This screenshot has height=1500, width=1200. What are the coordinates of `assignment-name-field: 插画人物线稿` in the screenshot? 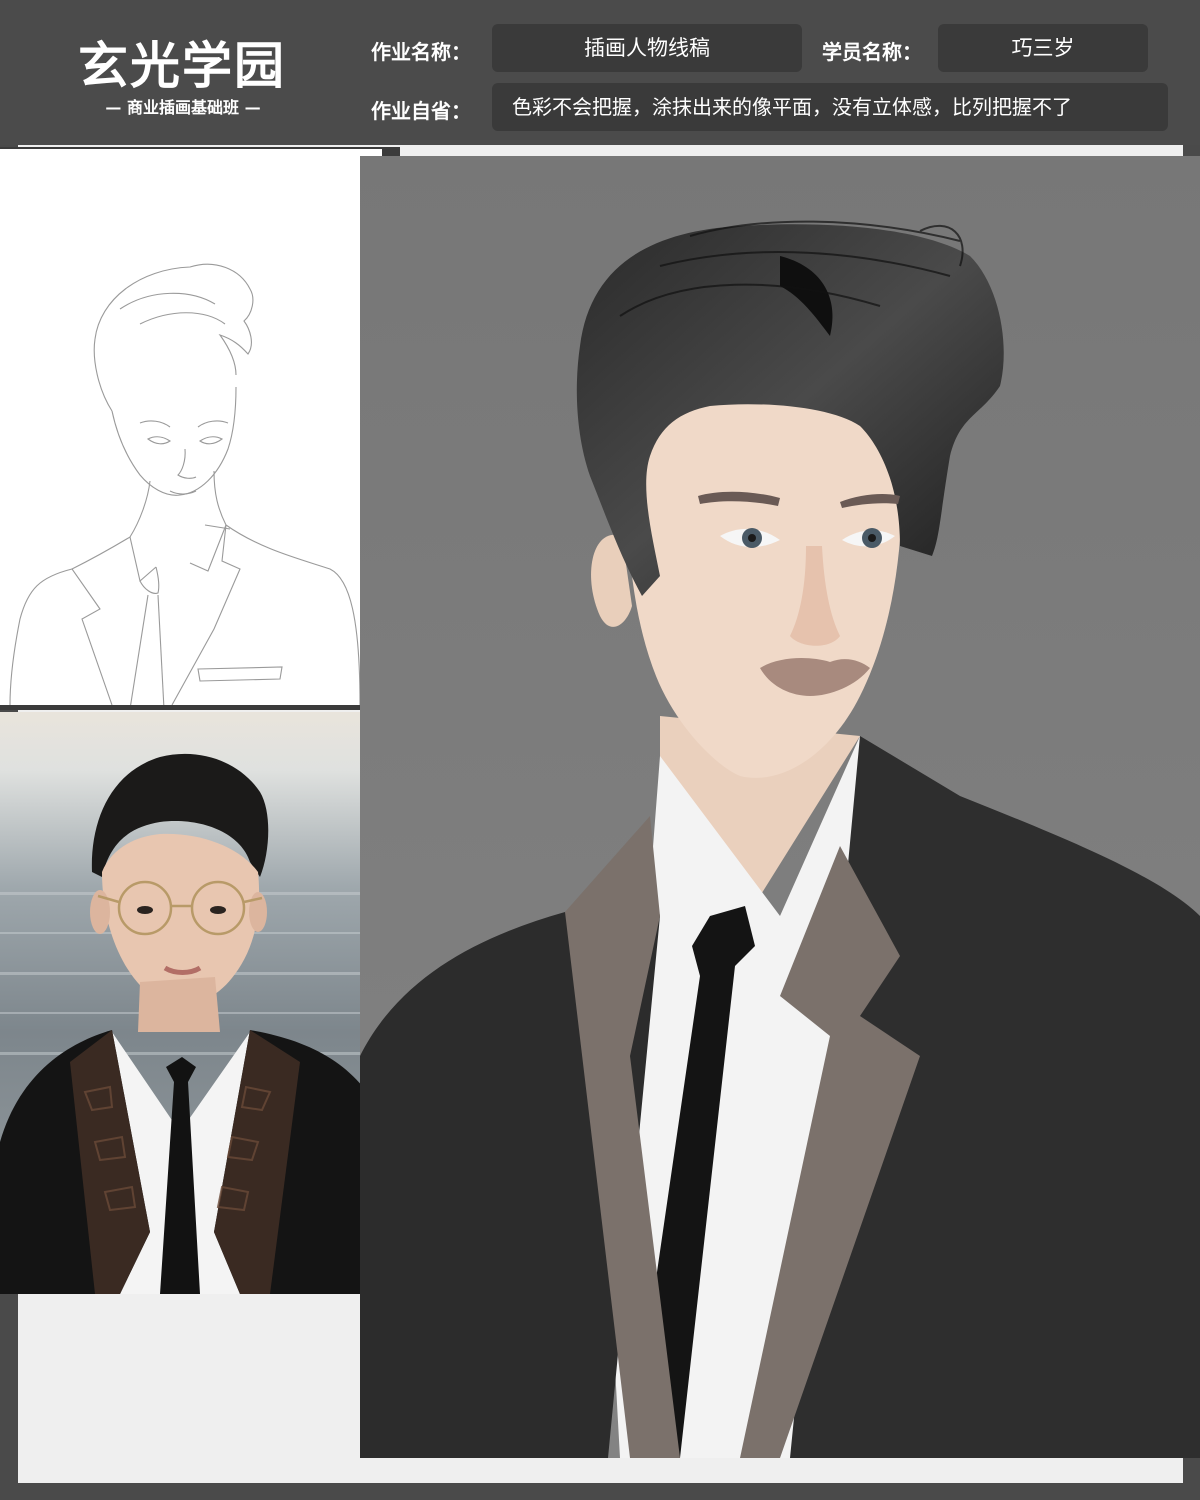 It's located at (647, 48).